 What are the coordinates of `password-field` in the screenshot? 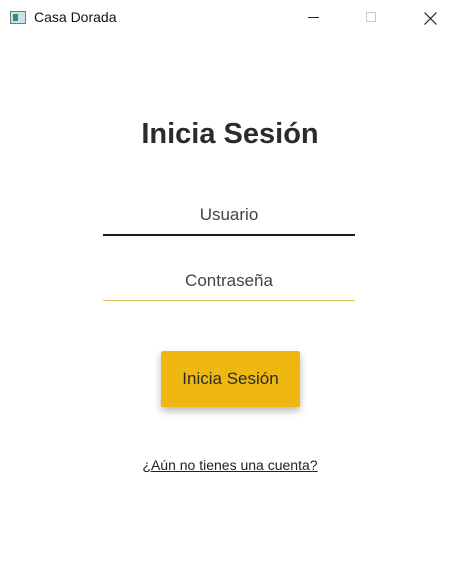 It's located at (229, 281).